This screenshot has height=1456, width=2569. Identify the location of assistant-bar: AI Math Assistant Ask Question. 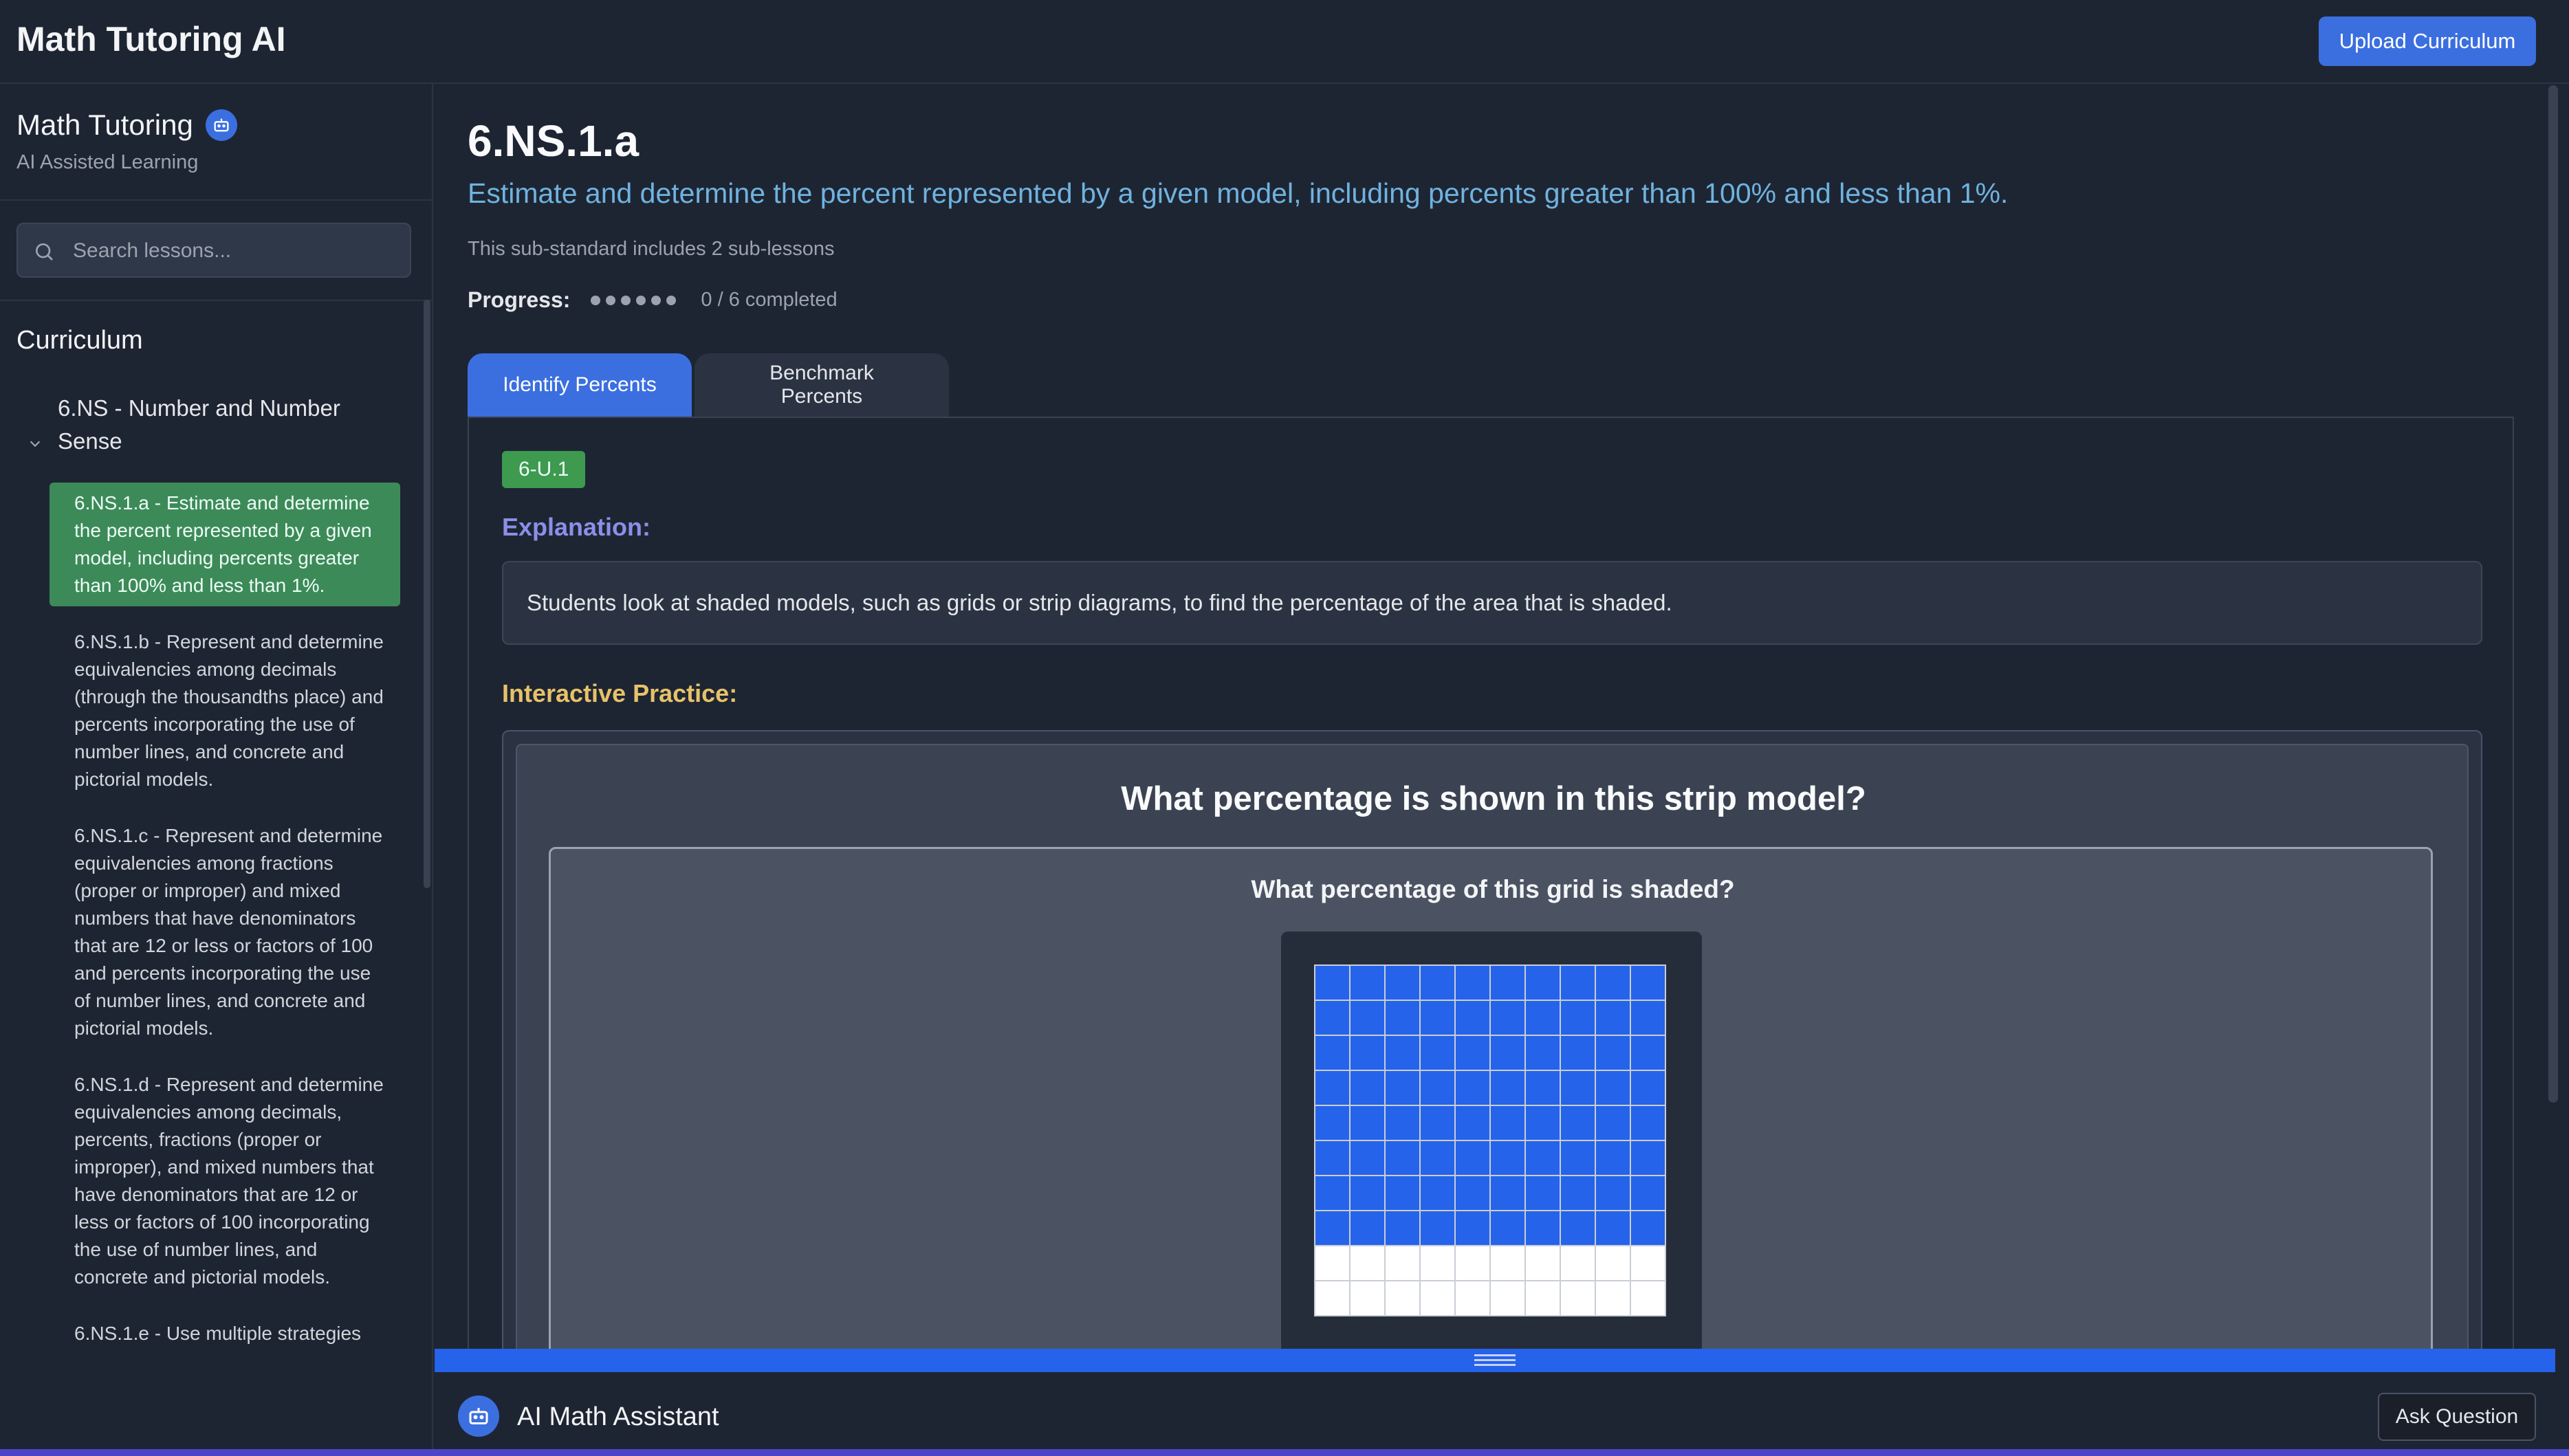
(1502, 1414).